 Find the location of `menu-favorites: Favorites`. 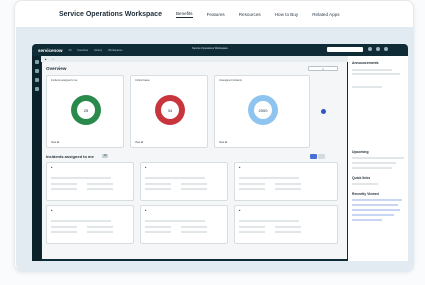

menu-favorites: Favorites is located at coordinates (82, 50).